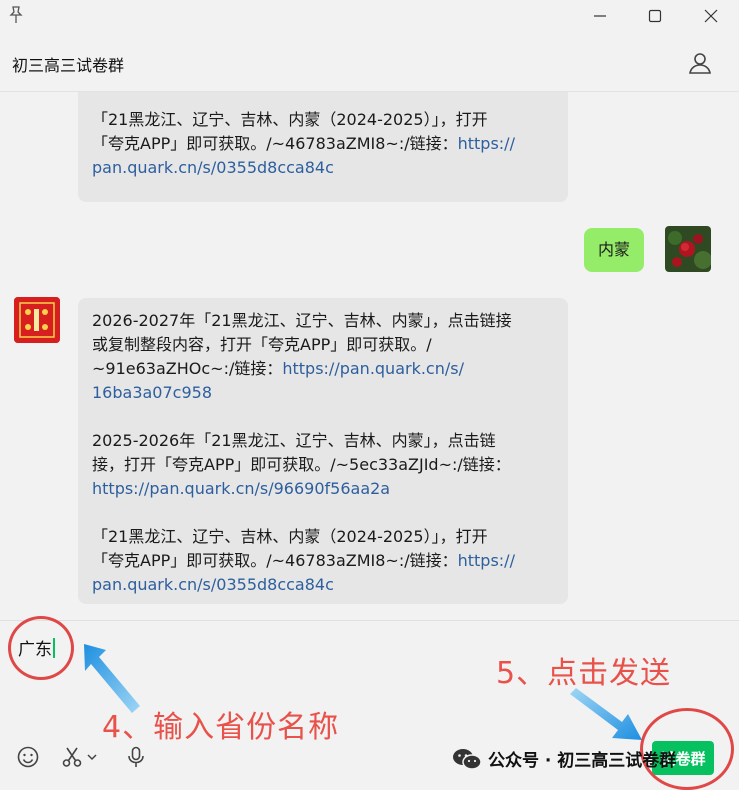 The image size is (739, 790). Describe the element at coordinates (262, 344) in the screenshot. I see `message-line: 或复制整段内容，打开「夸克APP」即可获取。/` at that location.